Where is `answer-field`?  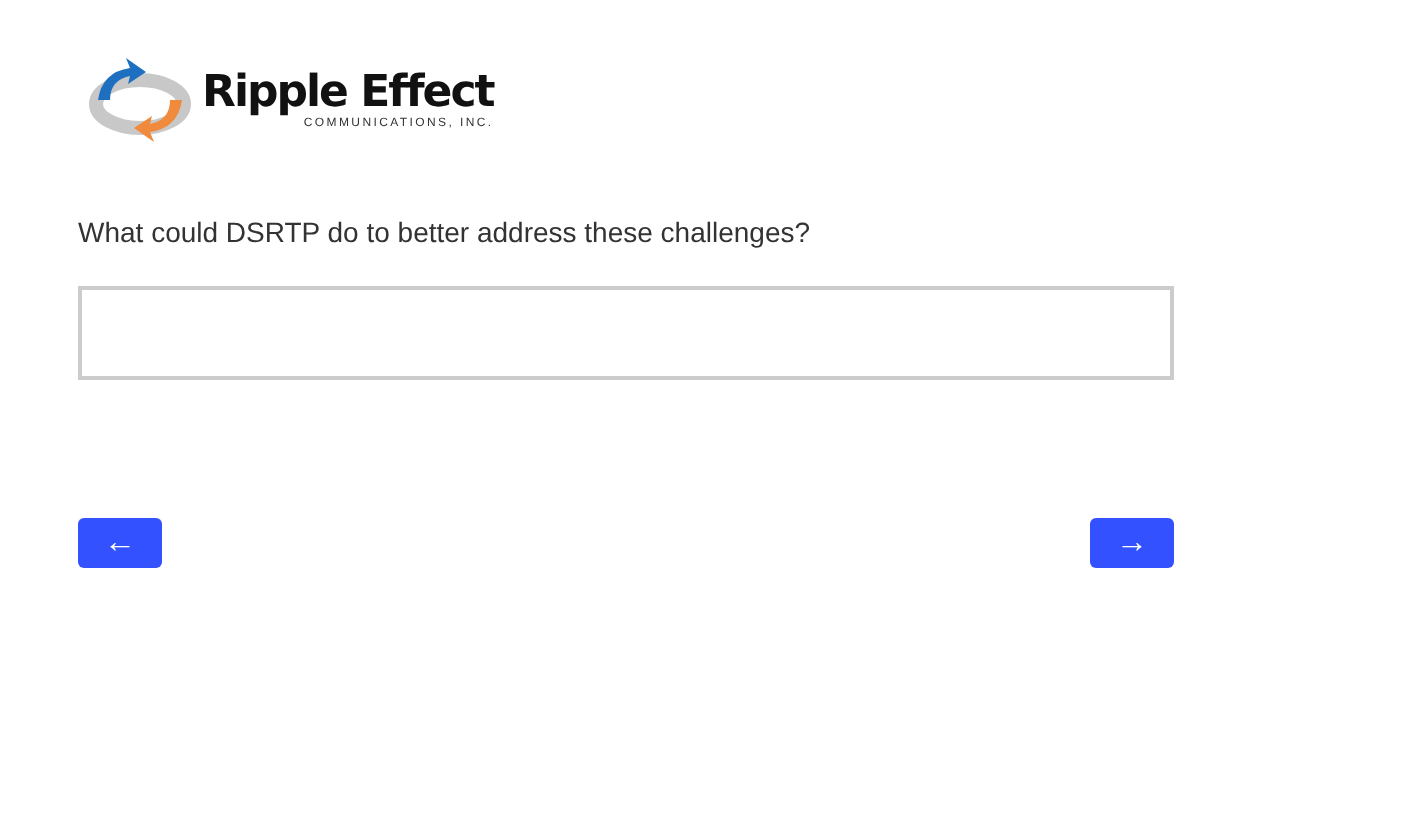
answer-field is located at coordinates (626, 333).